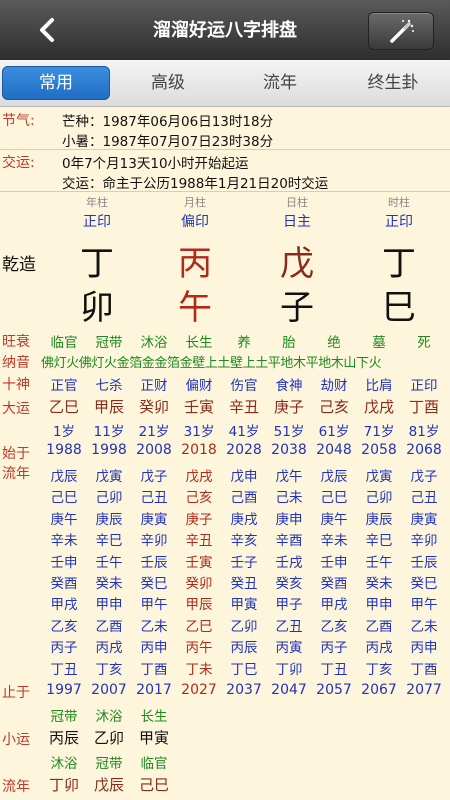  Describe the element at coordinates (334, 450) in the screenshot. I see `start-year: 2048` at that location.